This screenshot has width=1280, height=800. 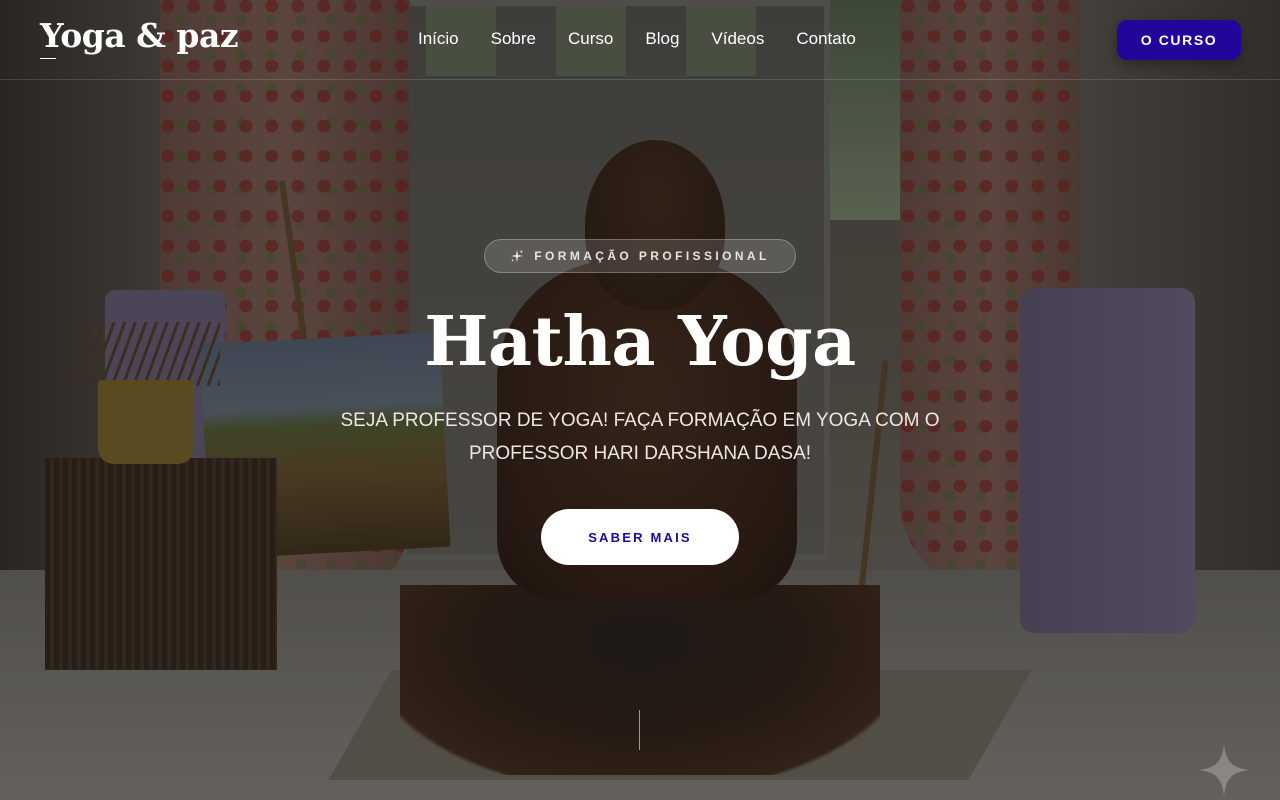 I want to click on logo-underline, so click(x=48, y=58).